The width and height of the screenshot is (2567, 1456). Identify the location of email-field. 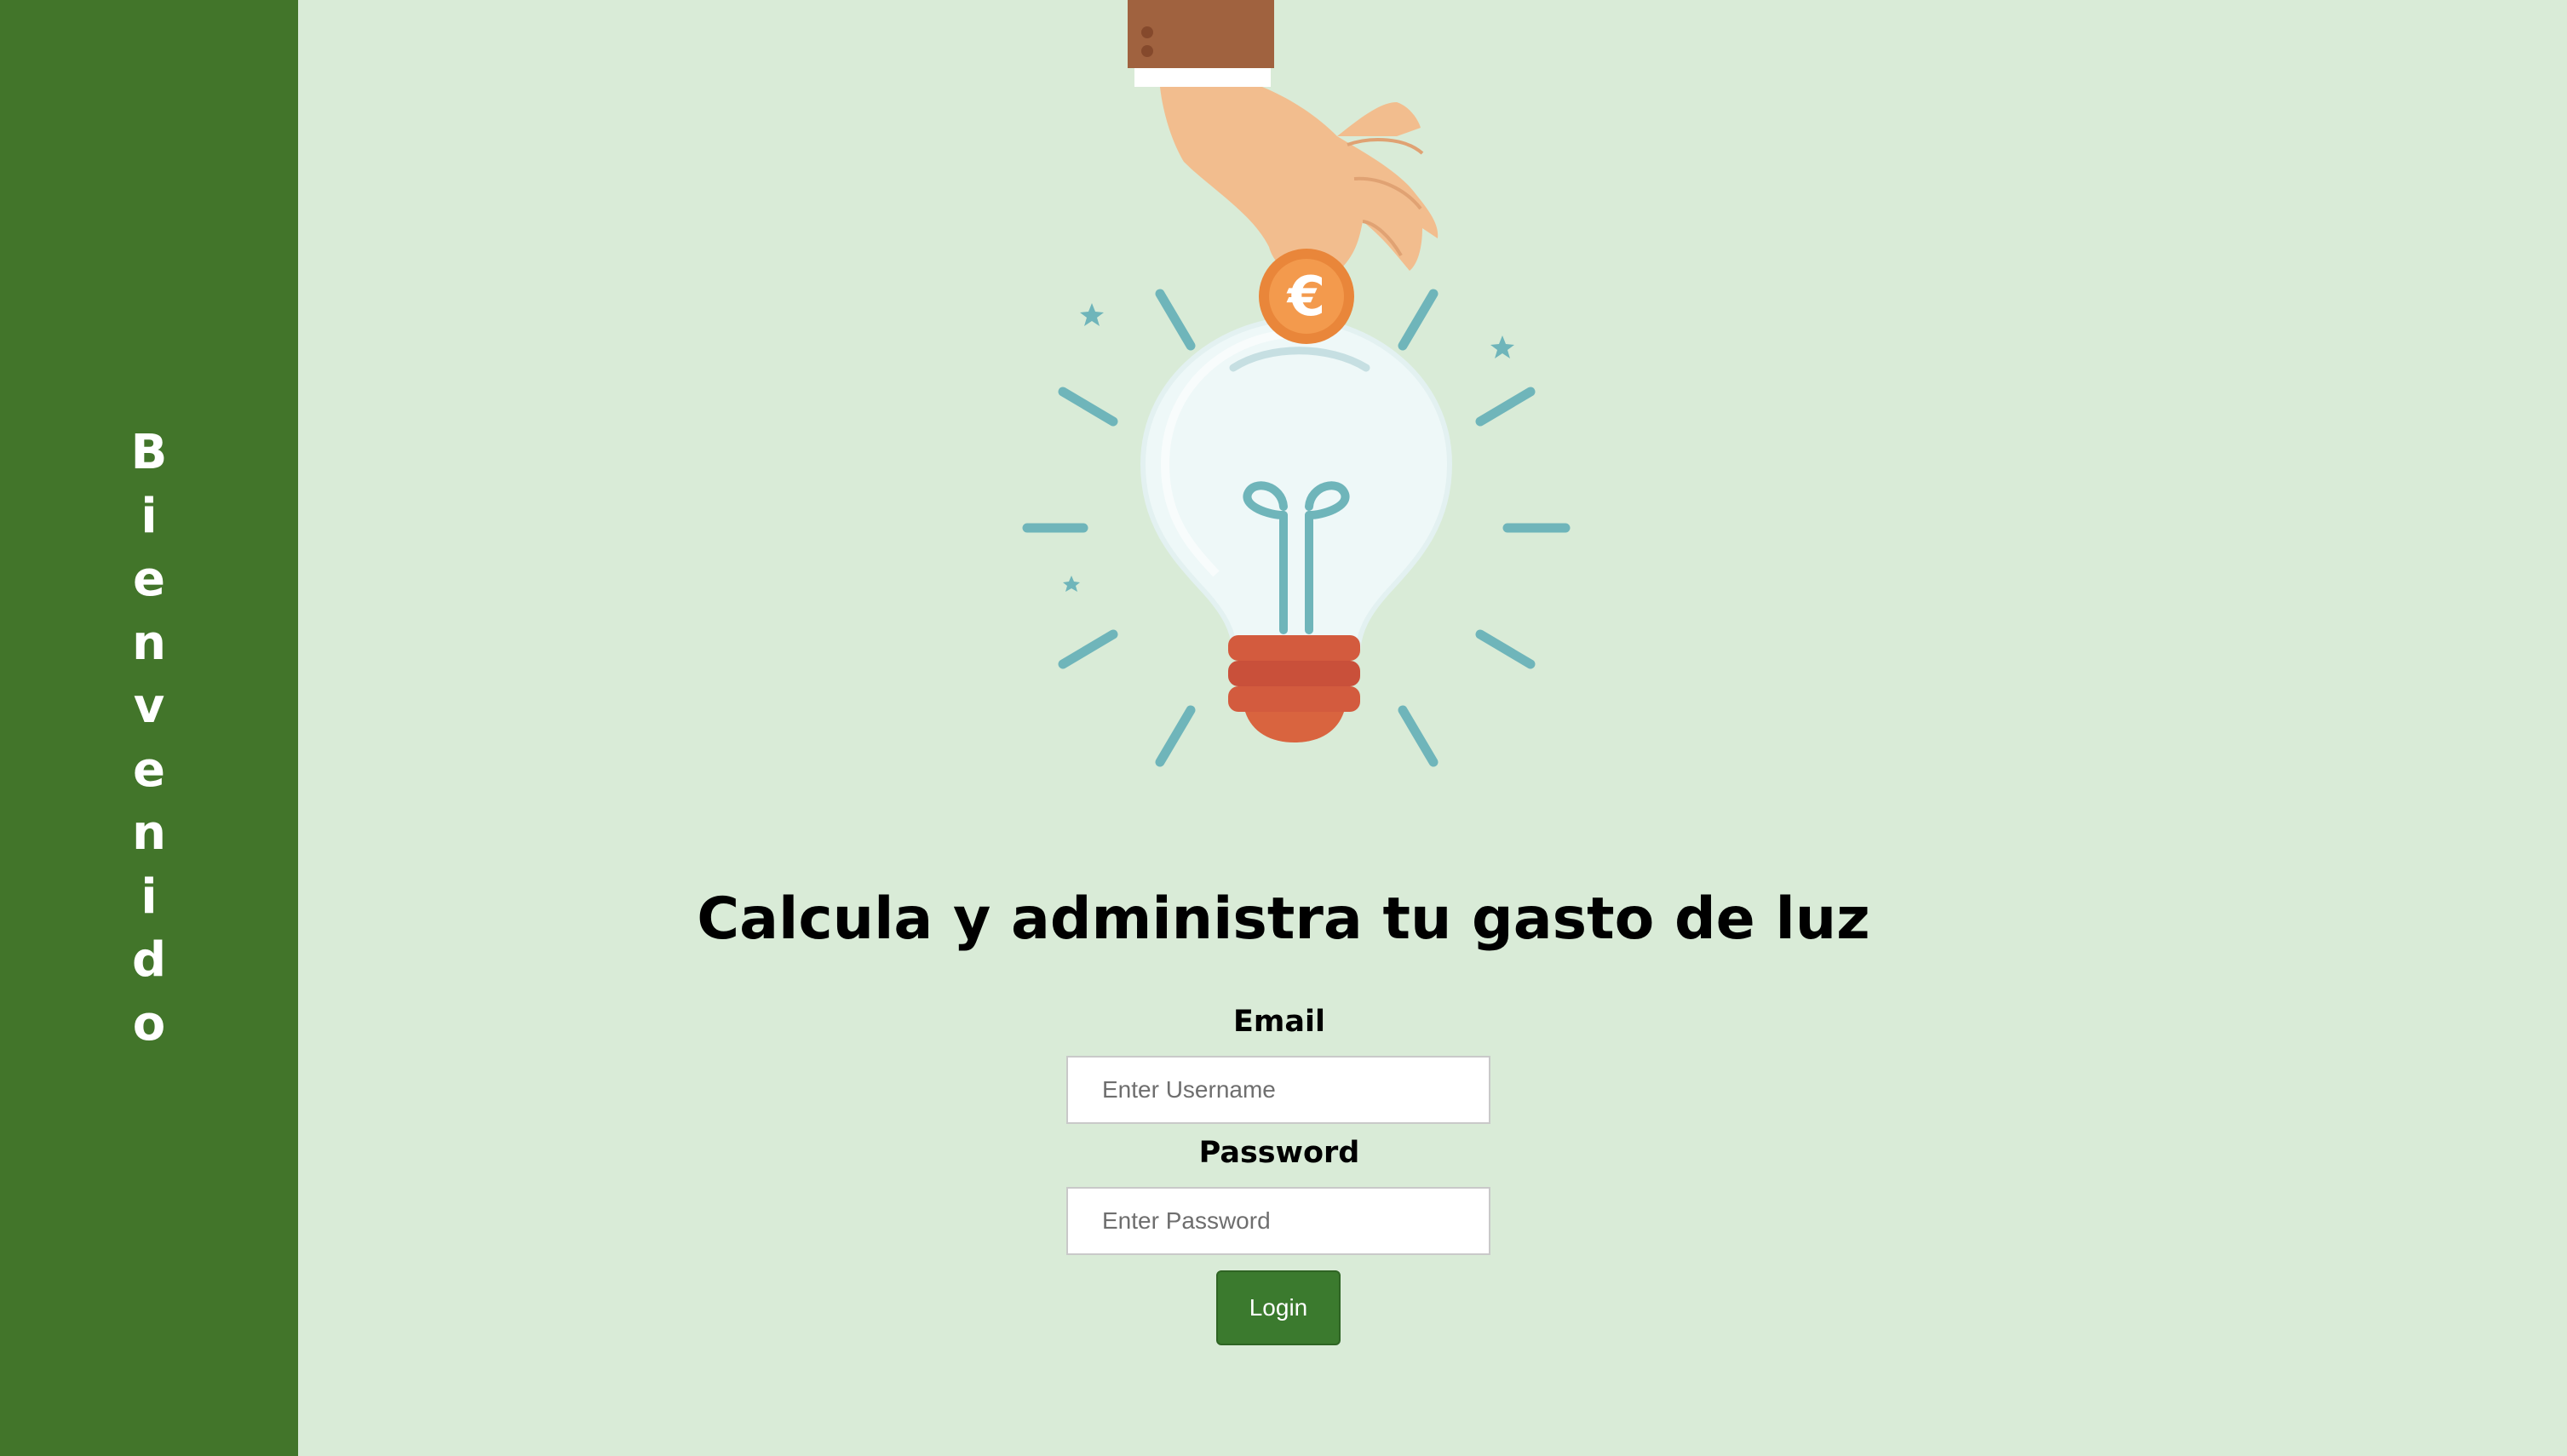
(1278, 1090).